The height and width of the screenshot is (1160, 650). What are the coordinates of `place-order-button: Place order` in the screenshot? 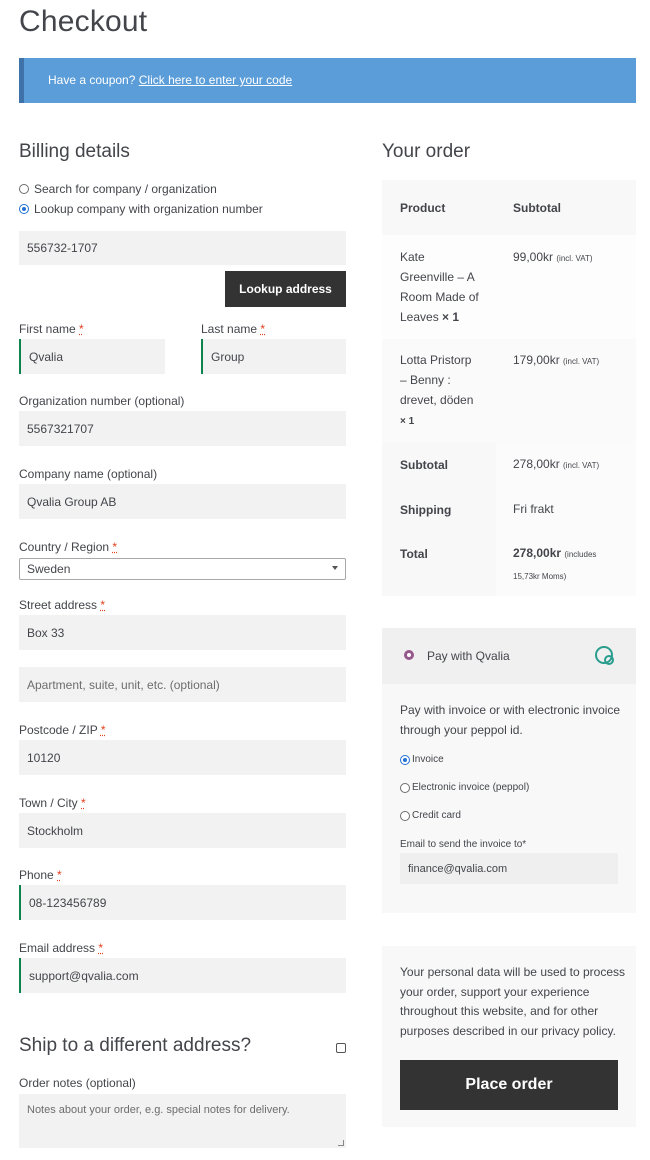 It's located at (509, 1085).